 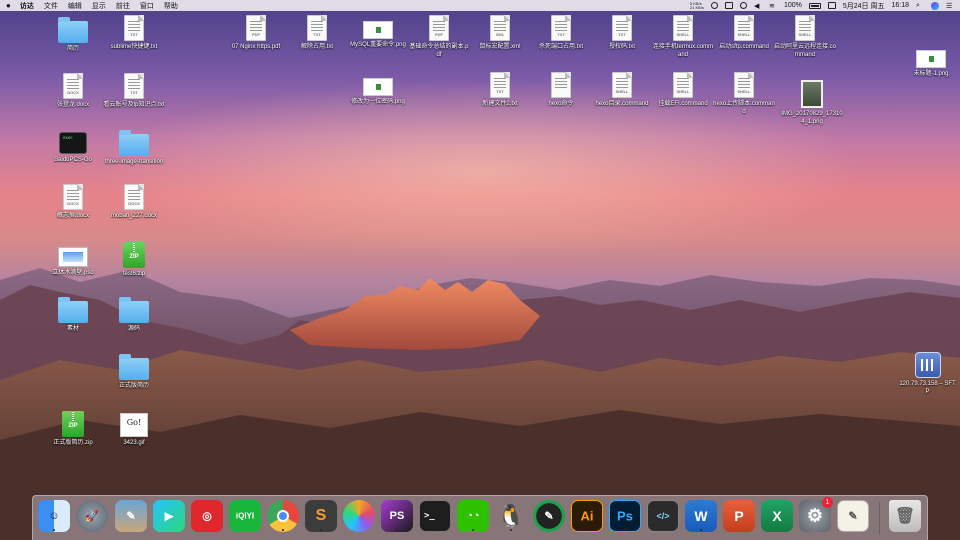 I want to click on menu-finder: 访达, so click(x=27, y=6).